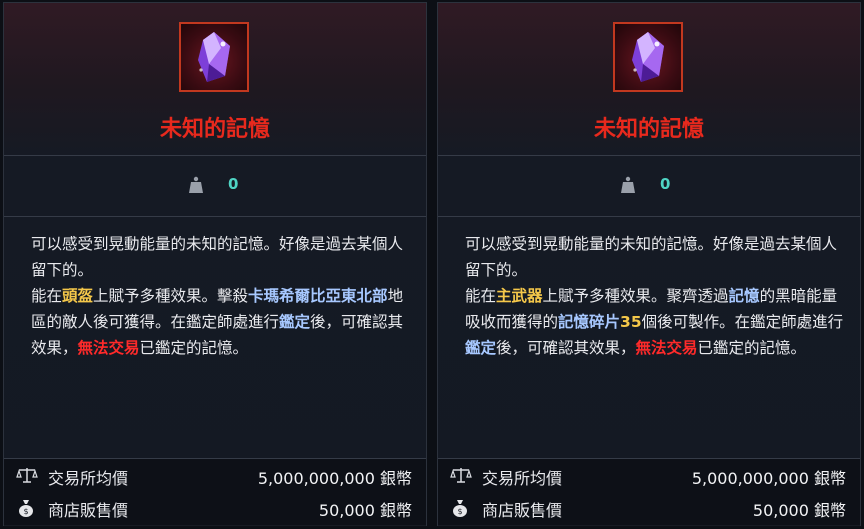 The height and width of the screenshot is (529, 864). I want to click on slot-highlight: 主武器, so click(519, 296).